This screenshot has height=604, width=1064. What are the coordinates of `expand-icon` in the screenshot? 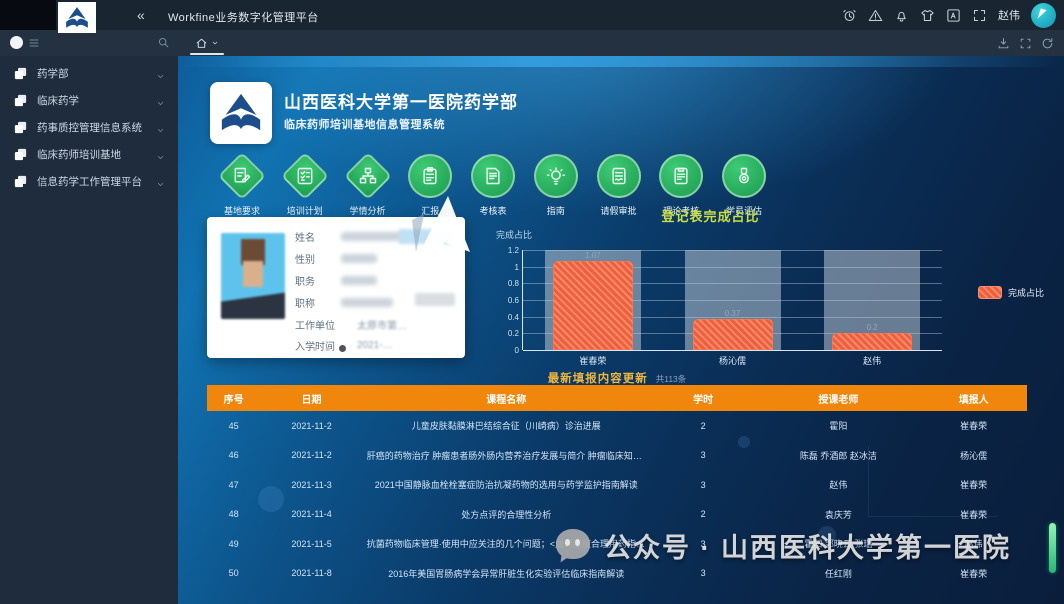 It's located at (979, 15).